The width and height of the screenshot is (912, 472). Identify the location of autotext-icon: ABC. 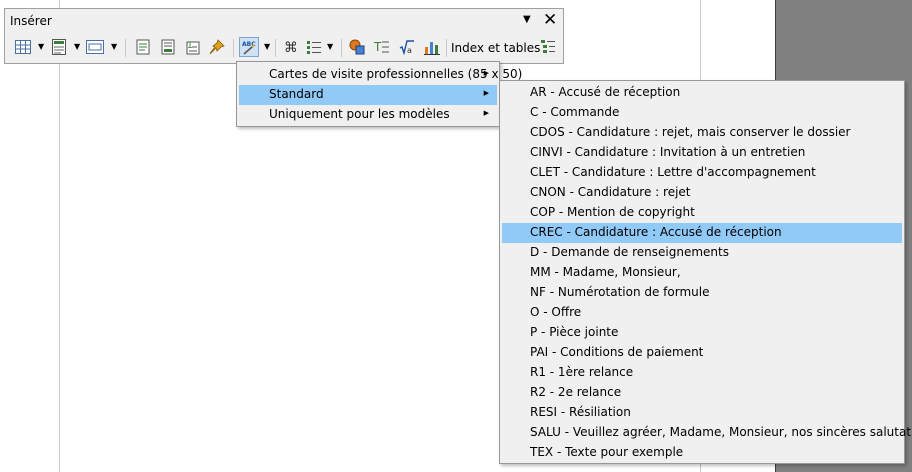
(249, 47).